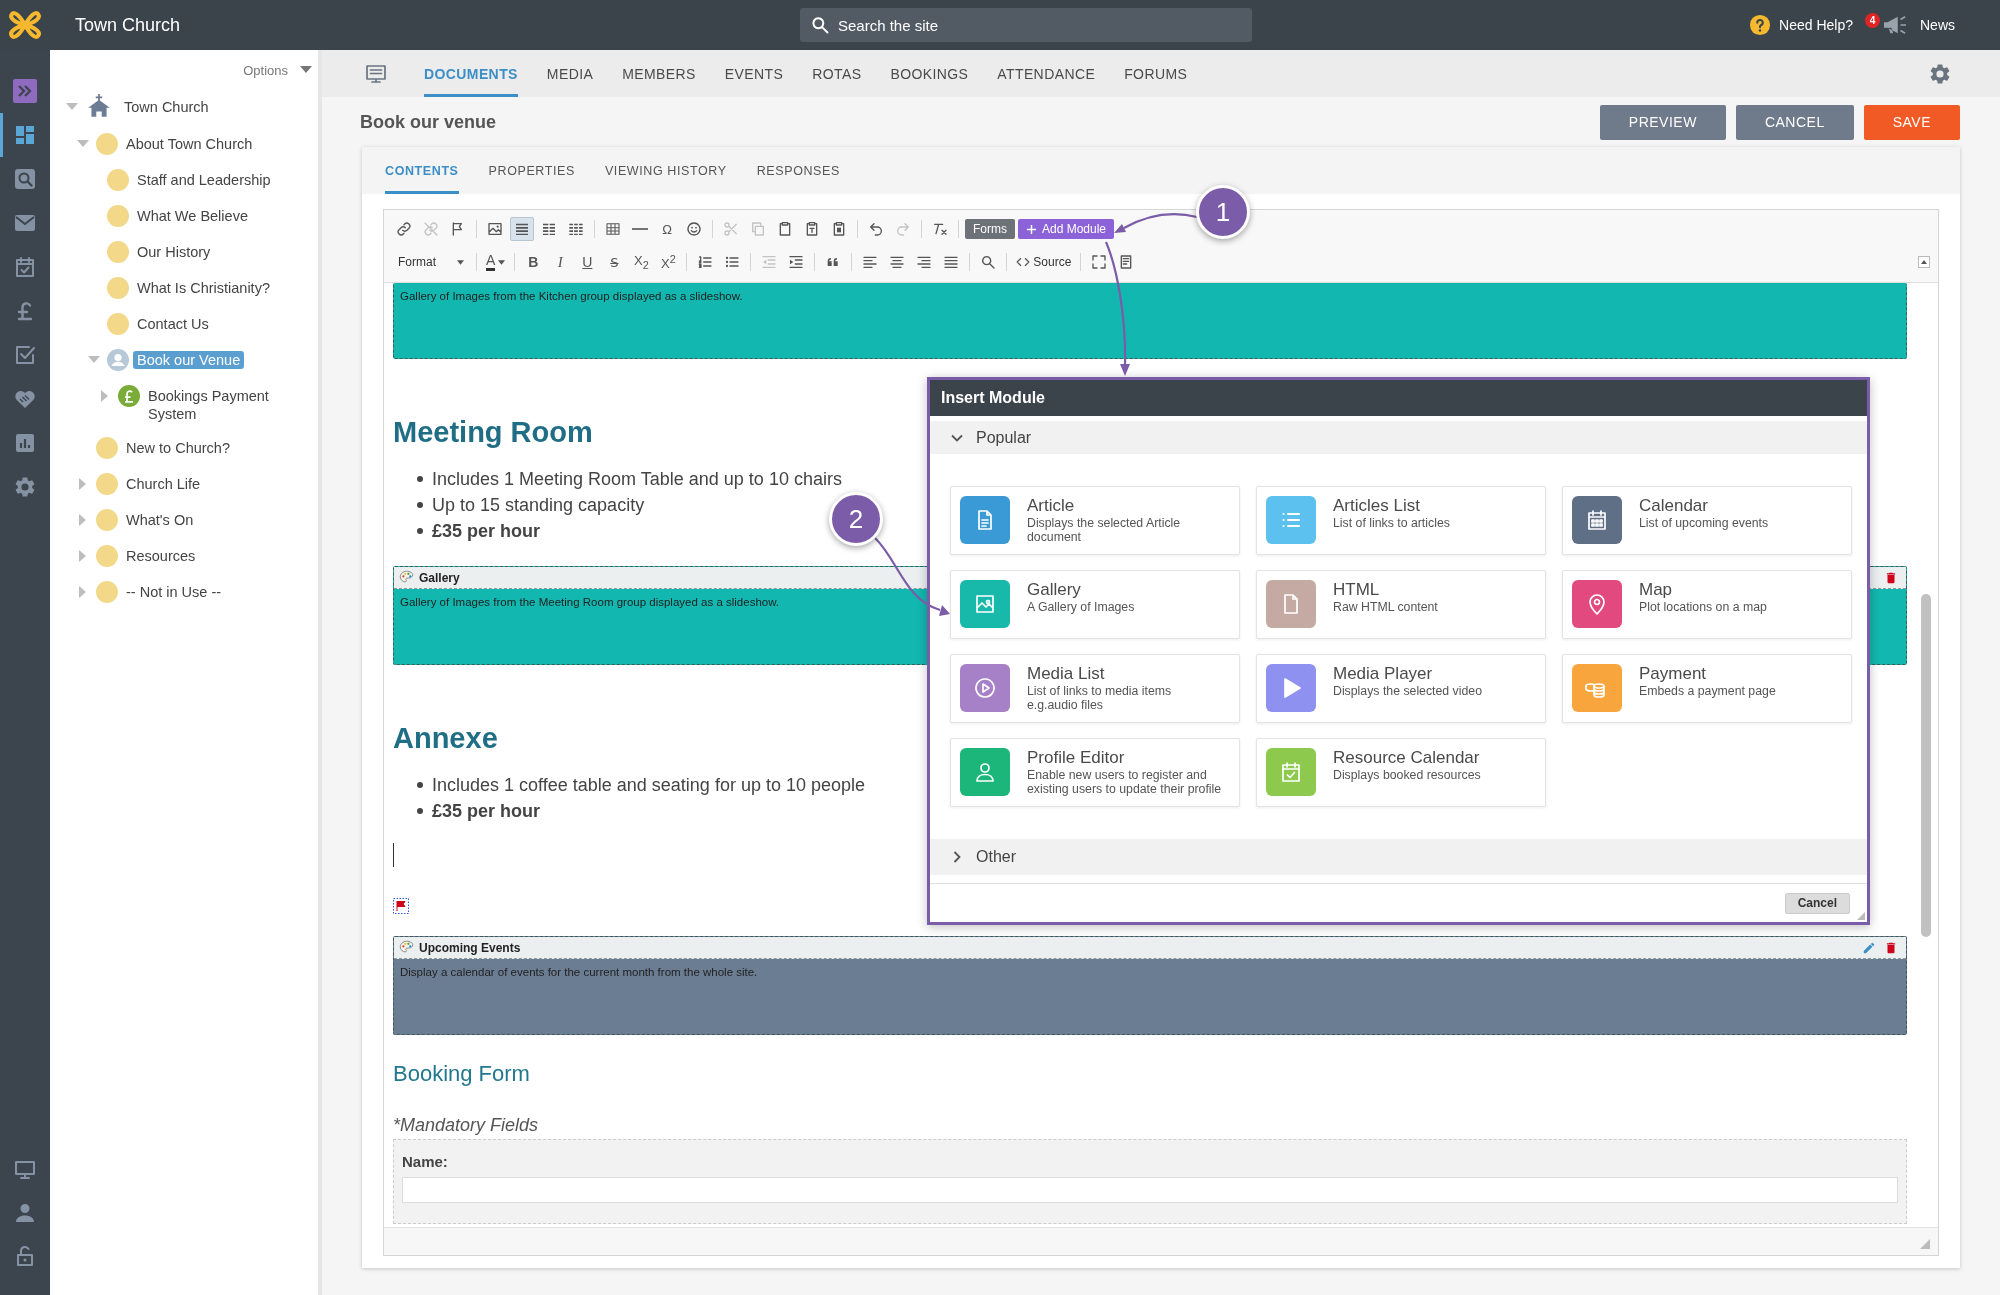 The height and width of the screenshot is (1295, 2000). I want to click on help-icon, so click(1760, 25).